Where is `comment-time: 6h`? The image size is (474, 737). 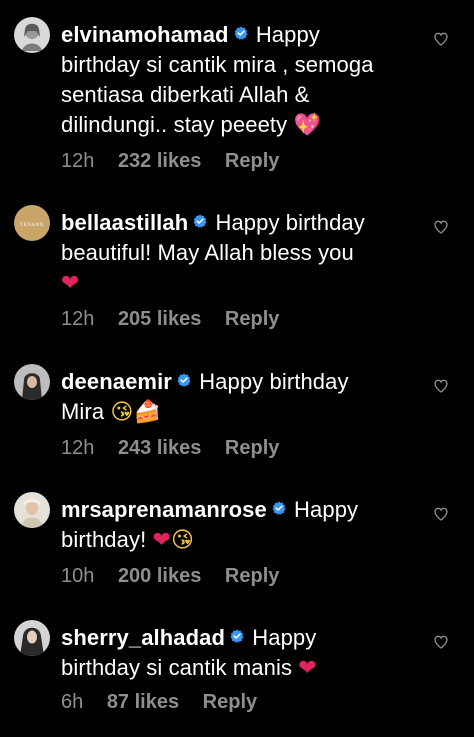 comment-time: 6h is located at coordinates (72, 702).